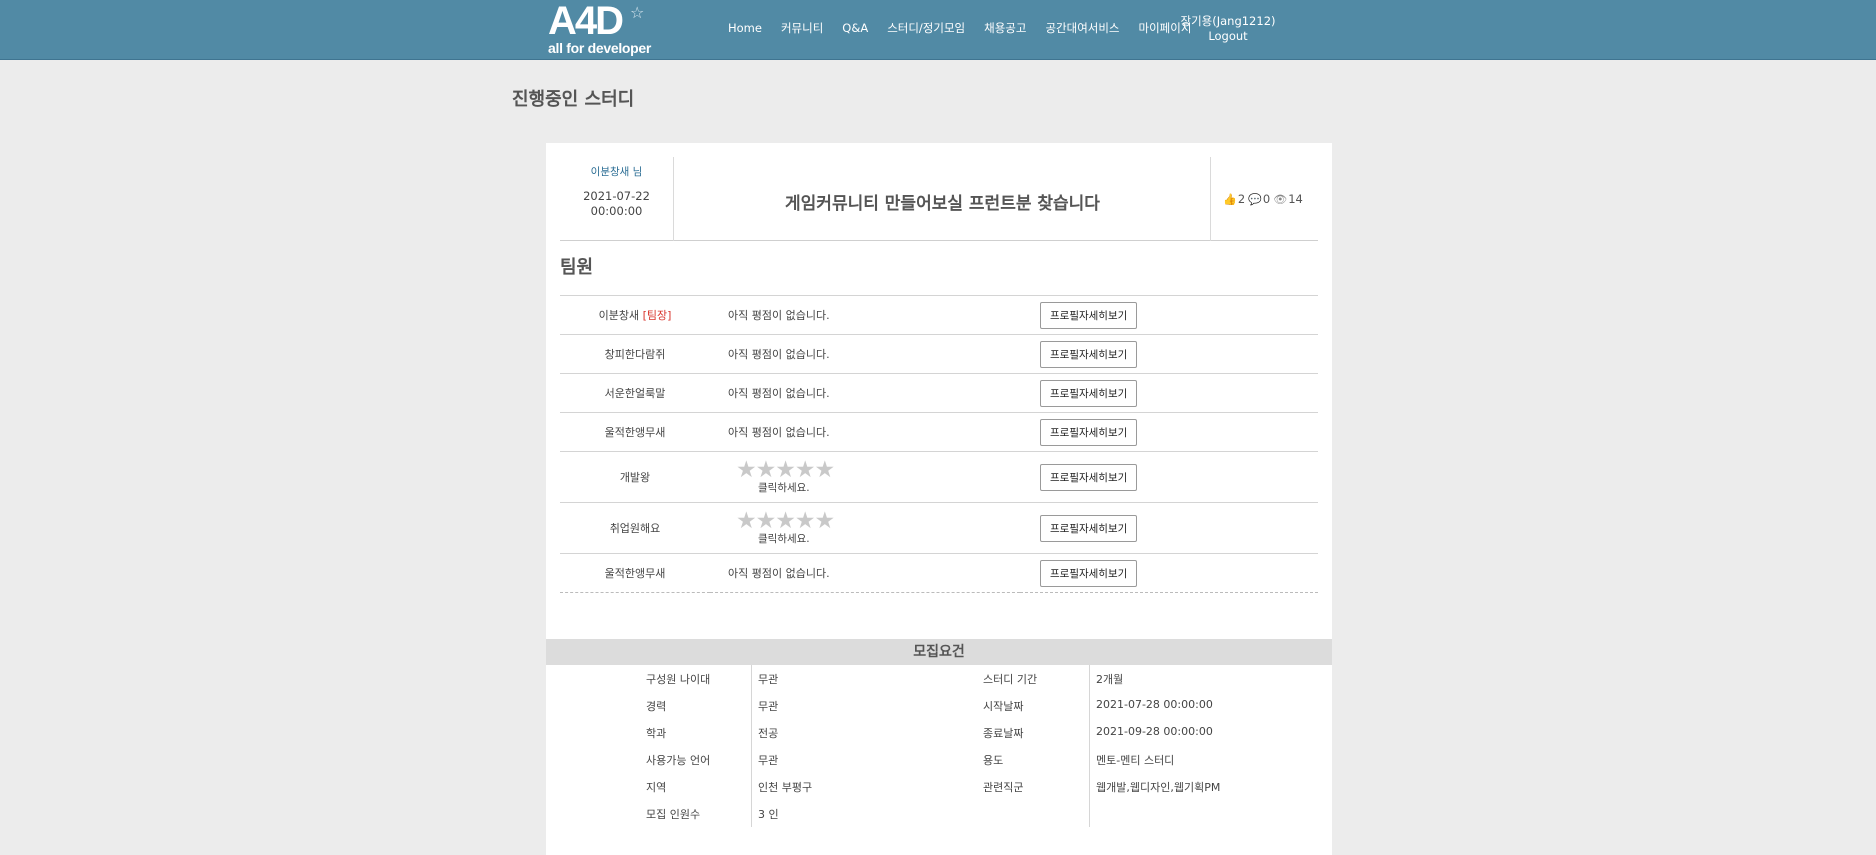  What do you see at coordinates (768, 733) in the screenshot?
I see `requirement-value: 전공` at bounding box center [768, 733].